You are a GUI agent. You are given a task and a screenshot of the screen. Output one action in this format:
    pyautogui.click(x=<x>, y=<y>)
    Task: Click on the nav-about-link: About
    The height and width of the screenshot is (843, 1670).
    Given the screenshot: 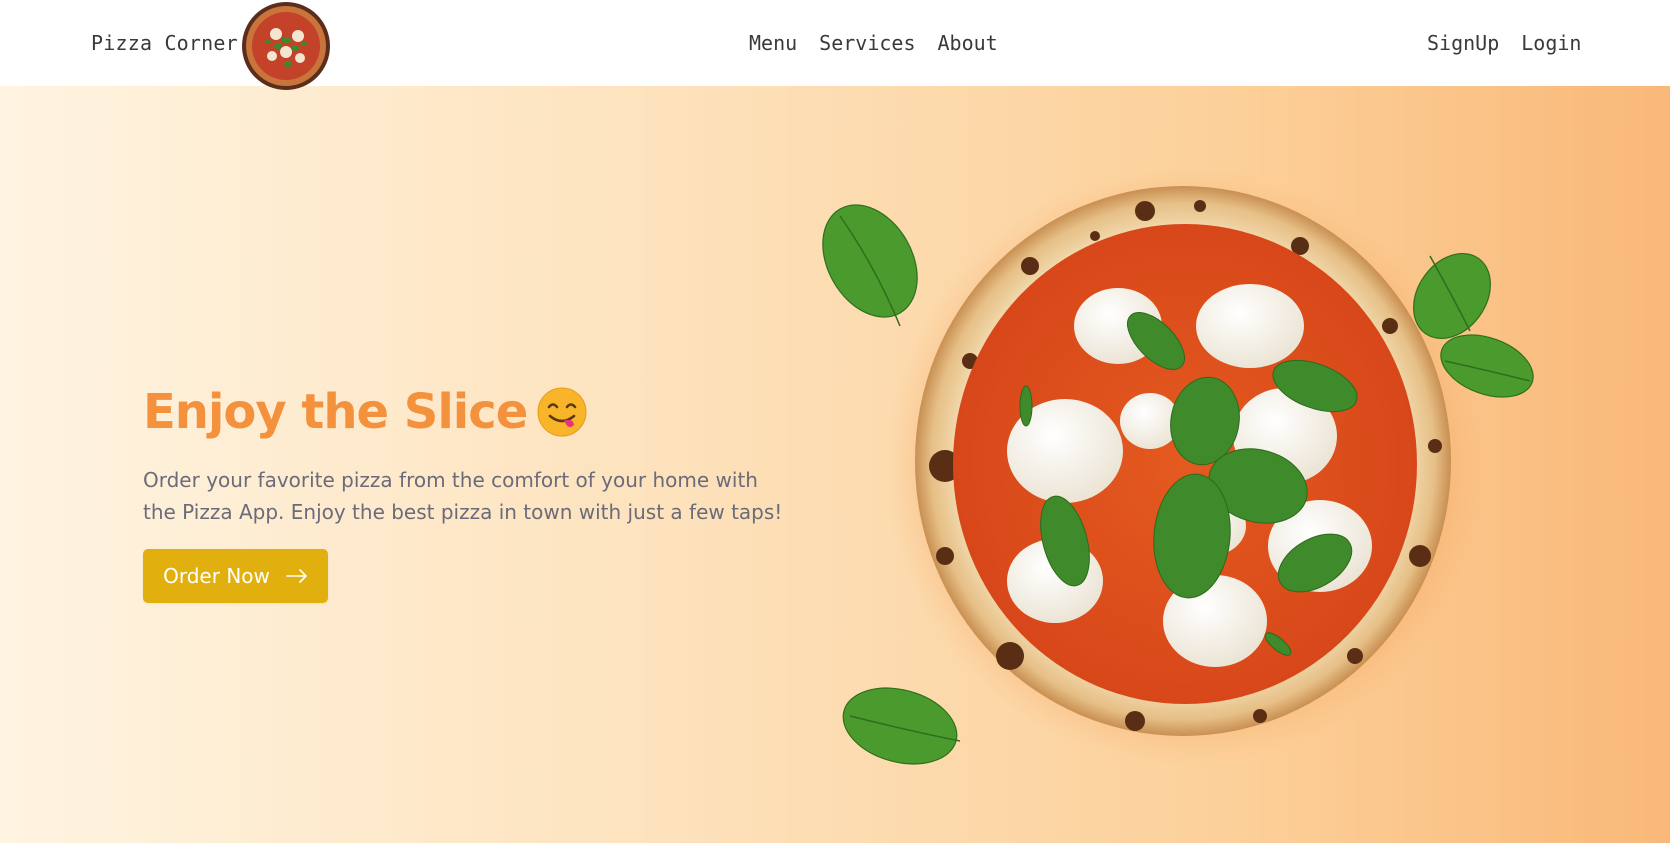 What is the action you would take?
    pyautogui.click(x=968, y=43)
    